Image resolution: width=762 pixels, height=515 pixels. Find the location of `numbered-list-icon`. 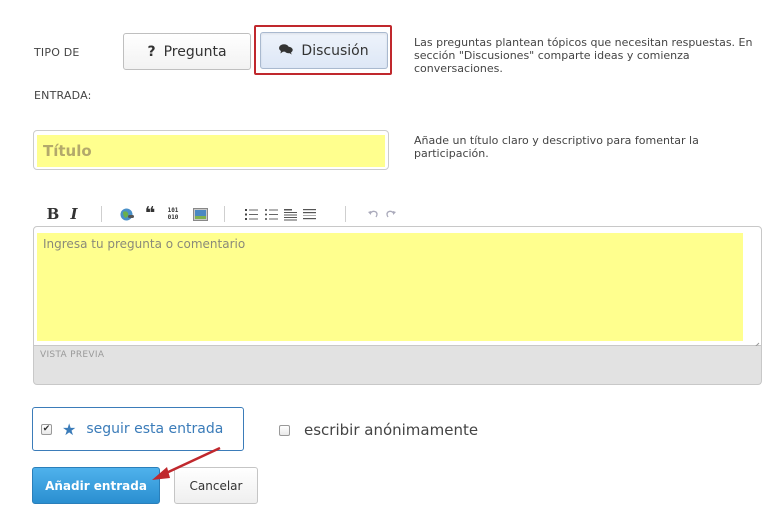

numbered-list-icon is located at coordinates (251, 214).